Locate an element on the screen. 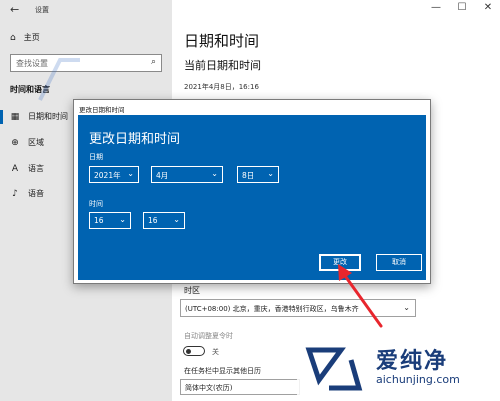  cancel-button: 取消 is located at coordinates (399, 262).